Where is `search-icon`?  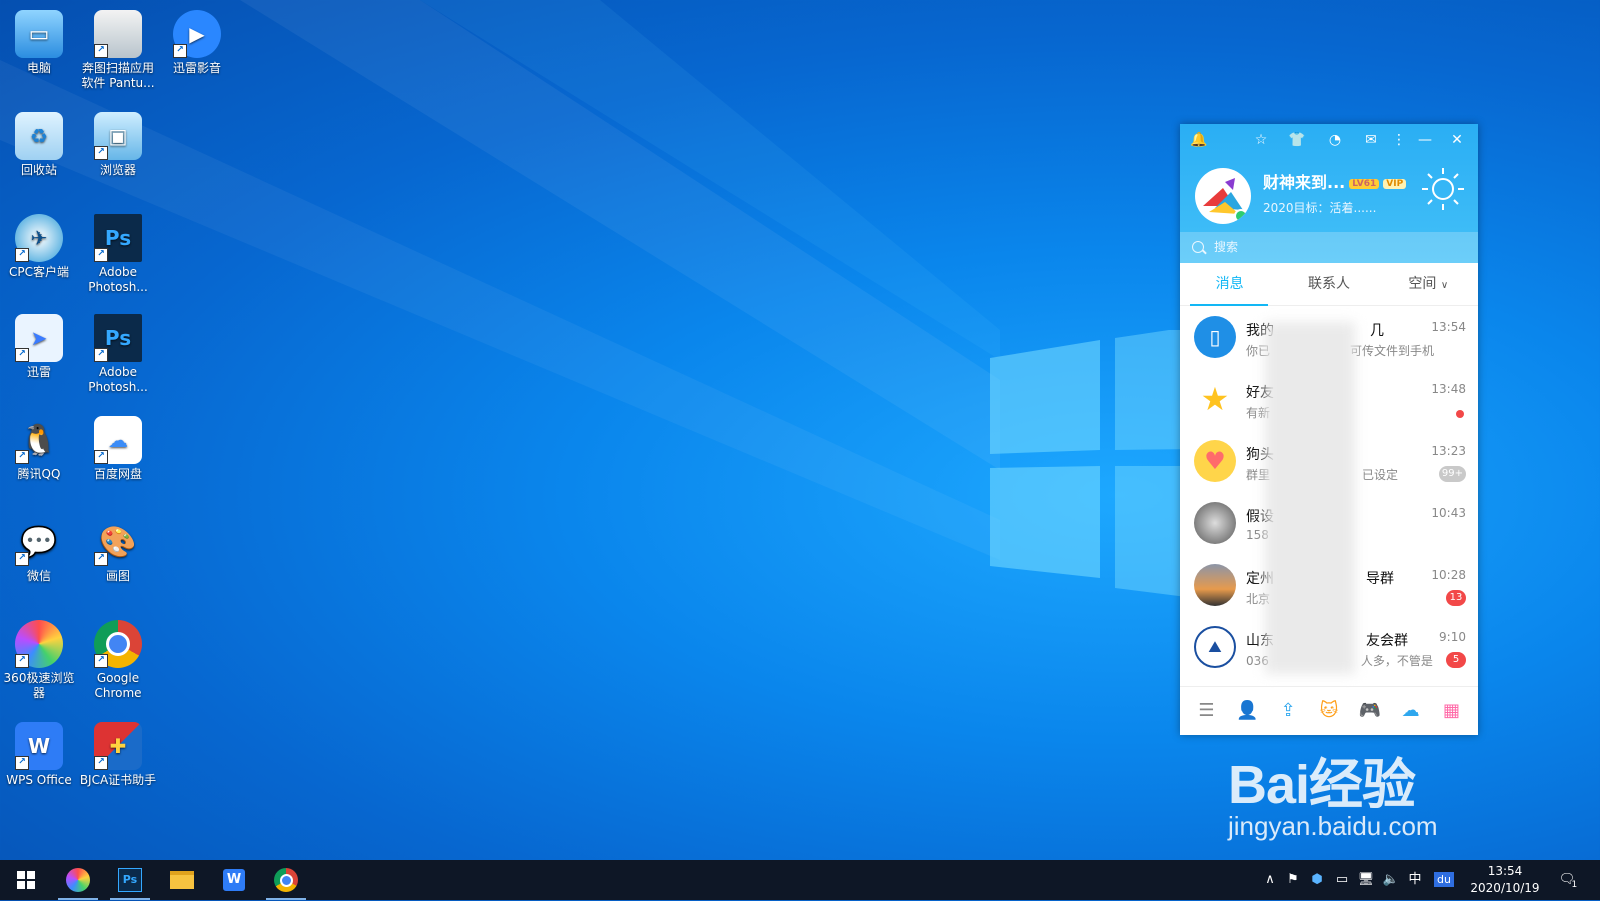 search-icon is located at coordinates (1198, 247).